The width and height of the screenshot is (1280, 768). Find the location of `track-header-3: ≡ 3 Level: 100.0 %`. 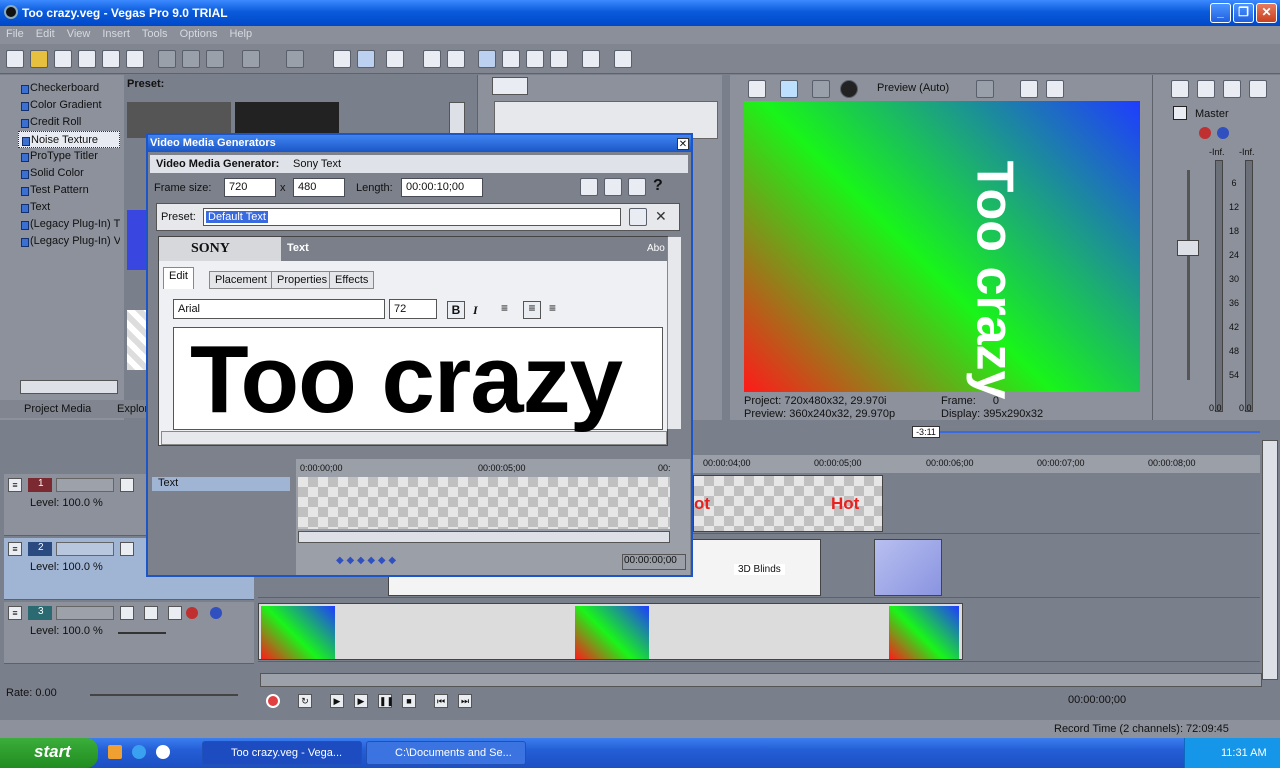

track-header-3: ≡ 3 Level: 100.0 % is located at coordinates (129, 633).